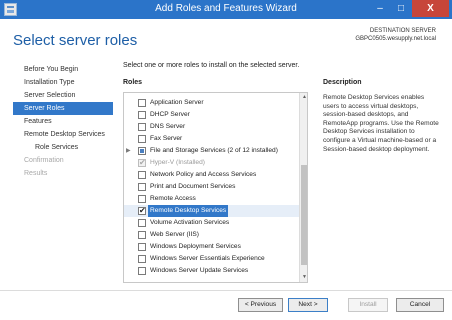 This screenshot has height=320, width=452. Describe the element at coordinates (63, 108) in the screenshot. I see `nav-item-server-roles: Server Roles` at that location.